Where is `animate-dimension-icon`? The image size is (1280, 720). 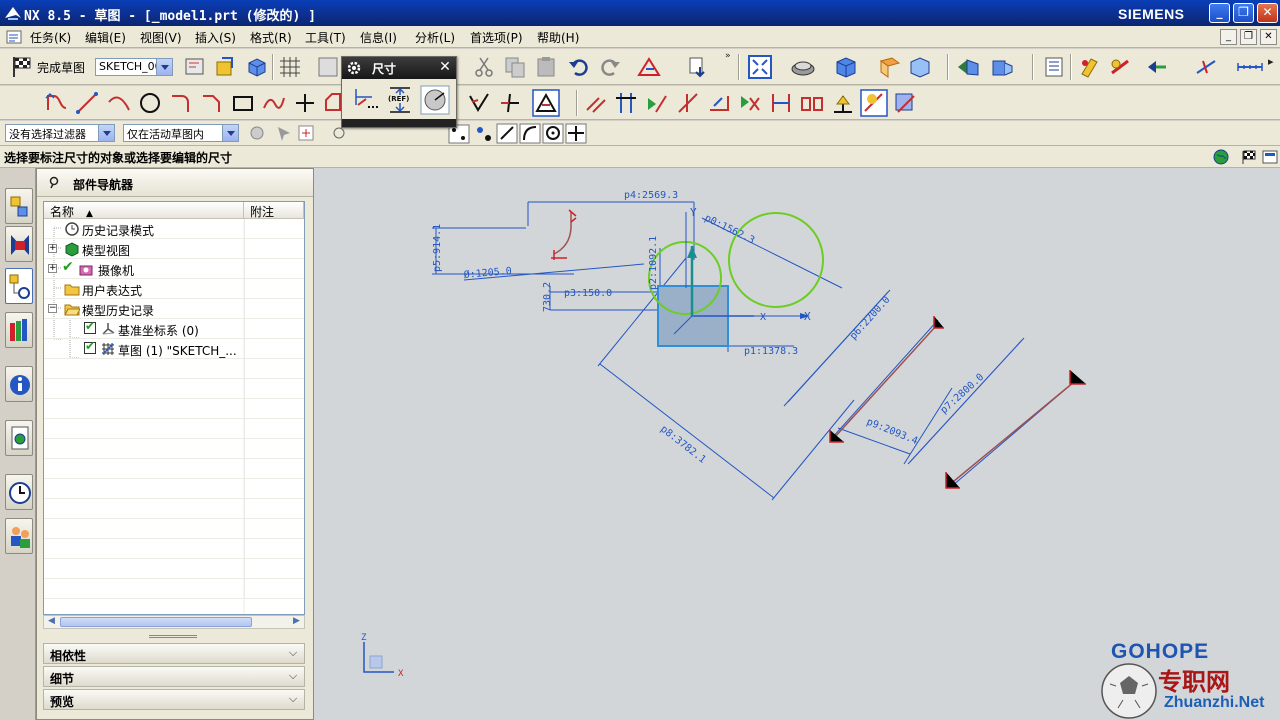
animate-dimension-icon is located at coordinates (781, 103).